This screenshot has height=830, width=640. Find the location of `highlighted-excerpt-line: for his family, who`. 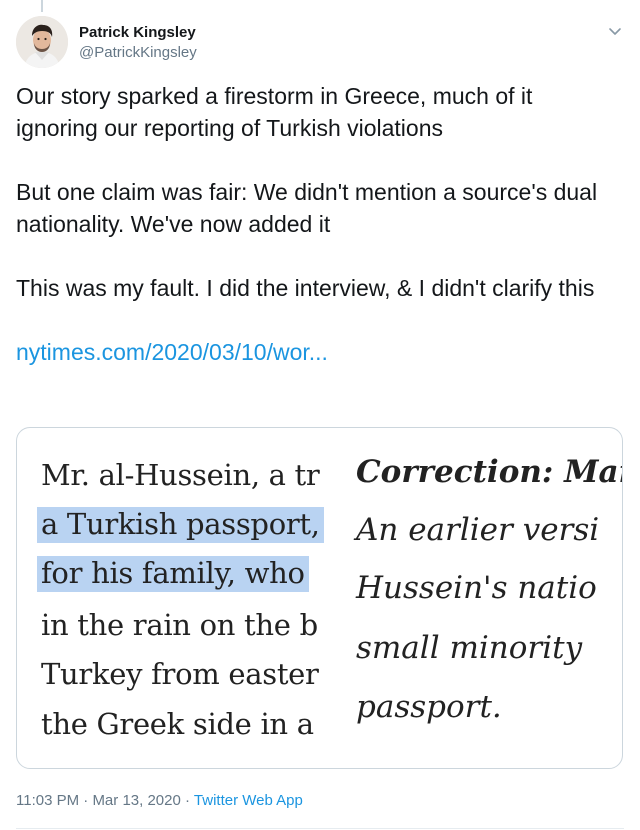

highlighted-excerpt-line: for his family, who is located at coordinates (173, 574).